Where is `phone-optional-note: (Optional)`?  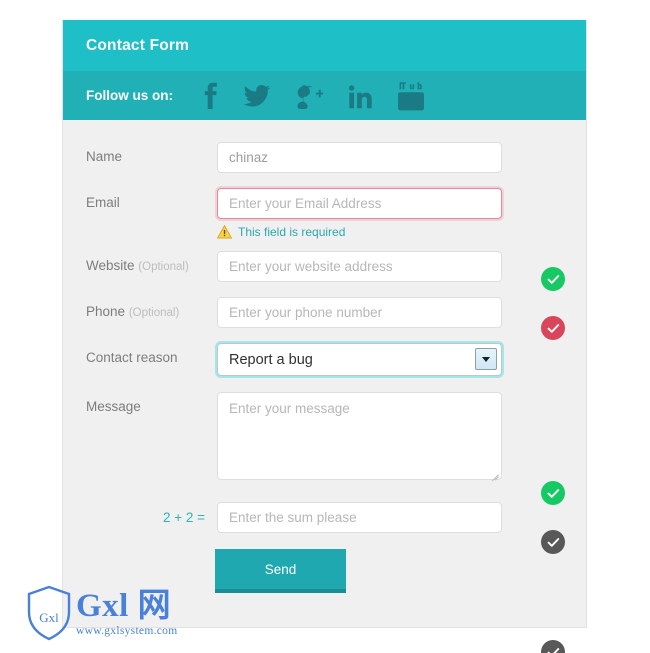 phone-optional-note: (Optional) is located at coordinates (154, 313).